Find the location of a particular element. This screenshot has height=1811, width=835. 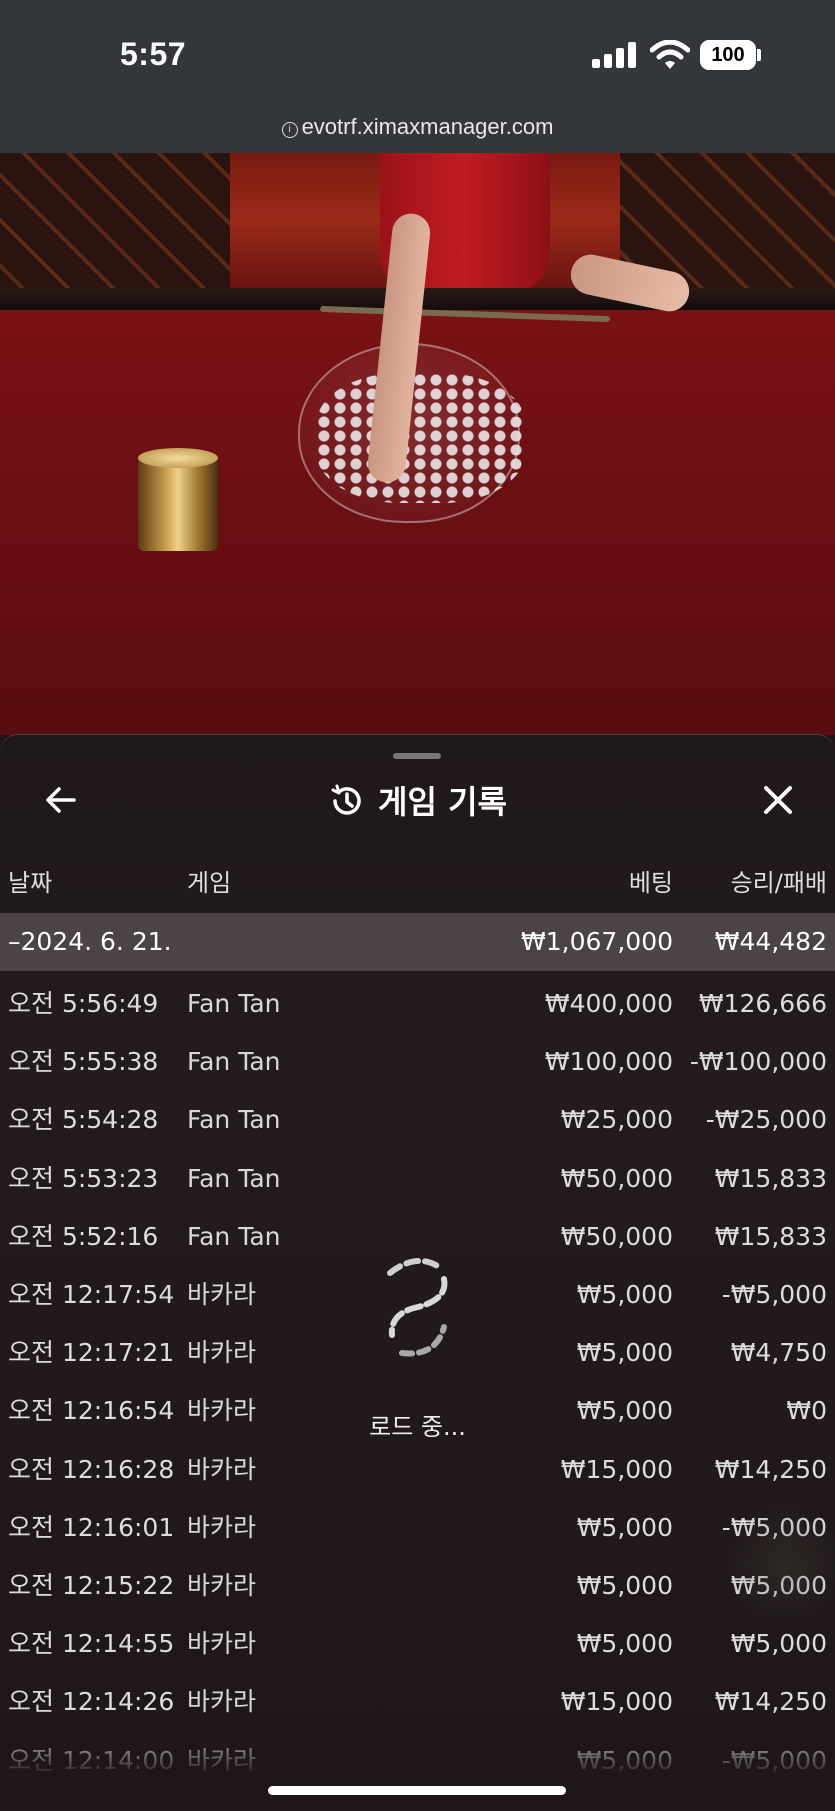

row-time: 오전 5:56:49 is located at coordinates (83, 1003).